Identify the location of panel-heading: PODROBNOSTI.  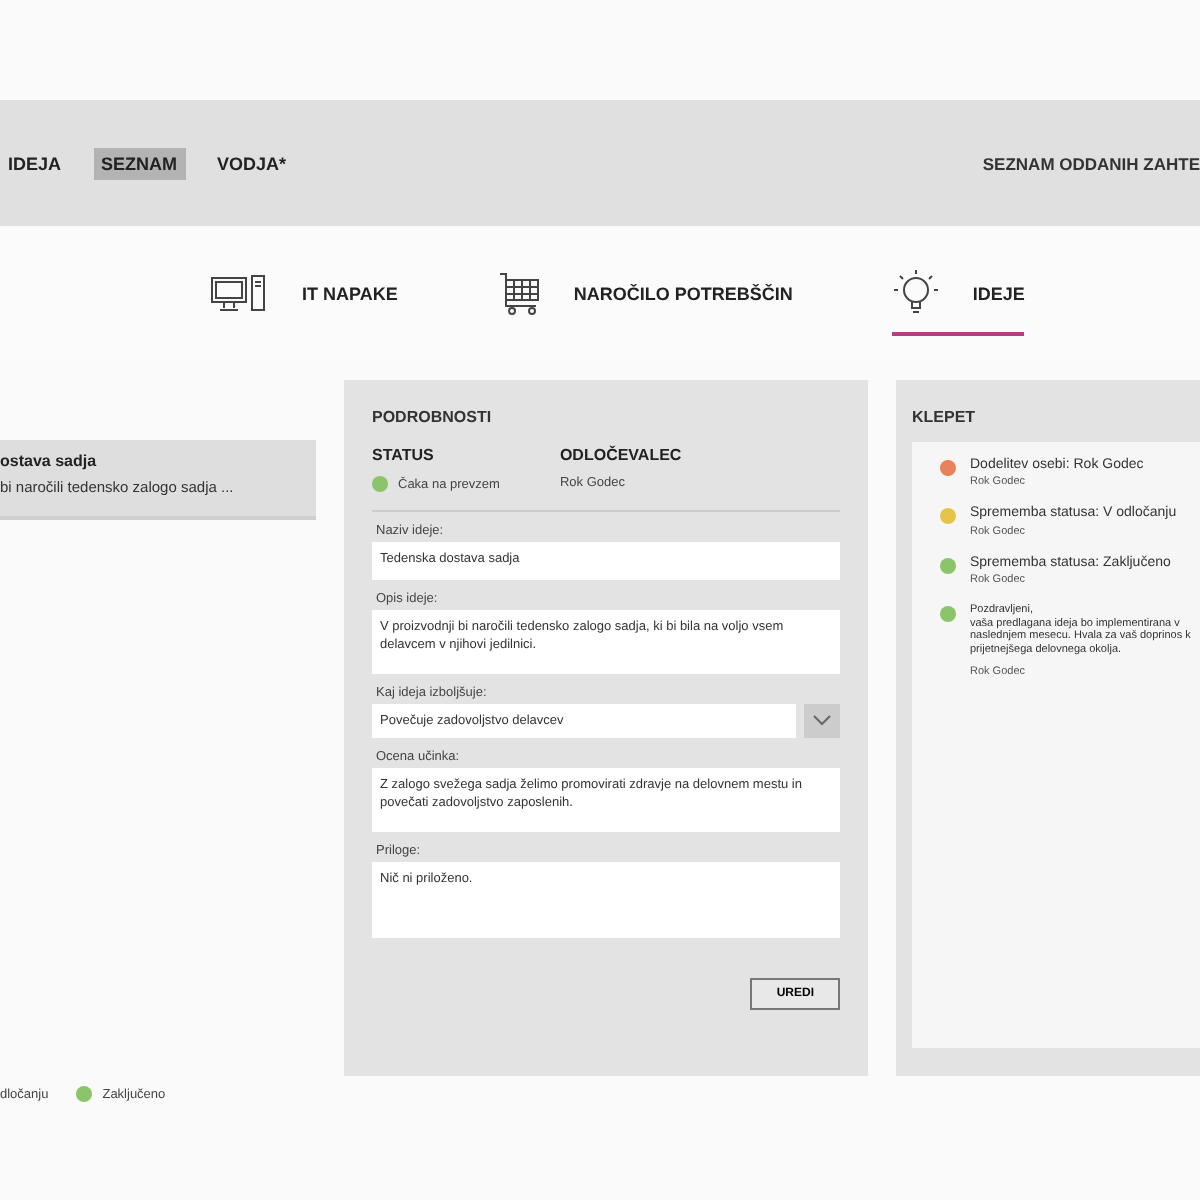
(433, 417).